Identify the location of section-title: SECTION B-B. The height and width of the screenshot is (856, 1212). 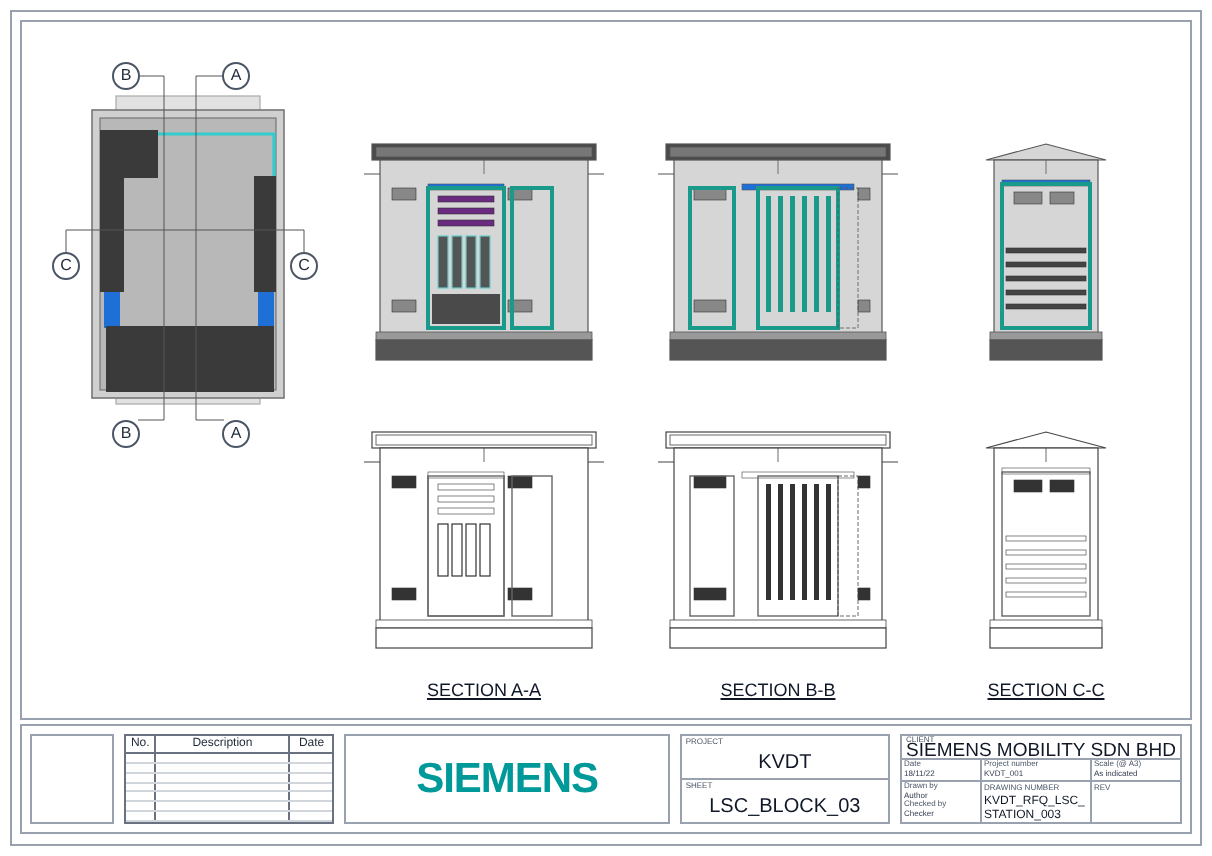
(778, 690).